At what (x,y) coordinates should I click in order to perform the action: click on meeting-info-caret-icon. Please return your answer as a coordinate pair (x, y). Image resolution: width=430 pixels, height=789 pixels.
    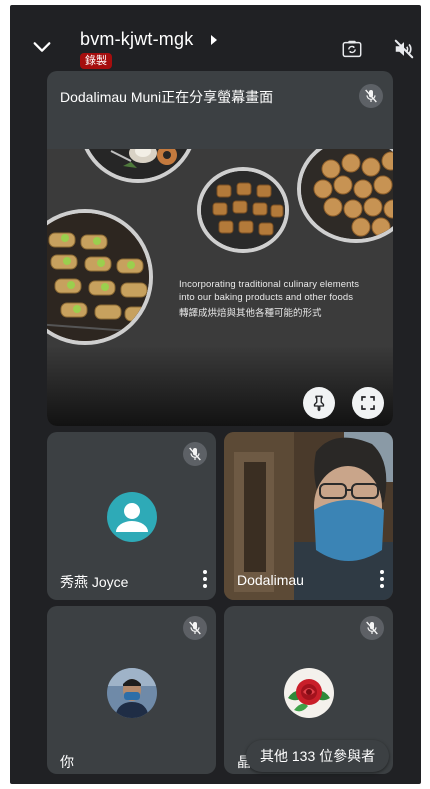
    Looking at the image, I should click on (214, 40).